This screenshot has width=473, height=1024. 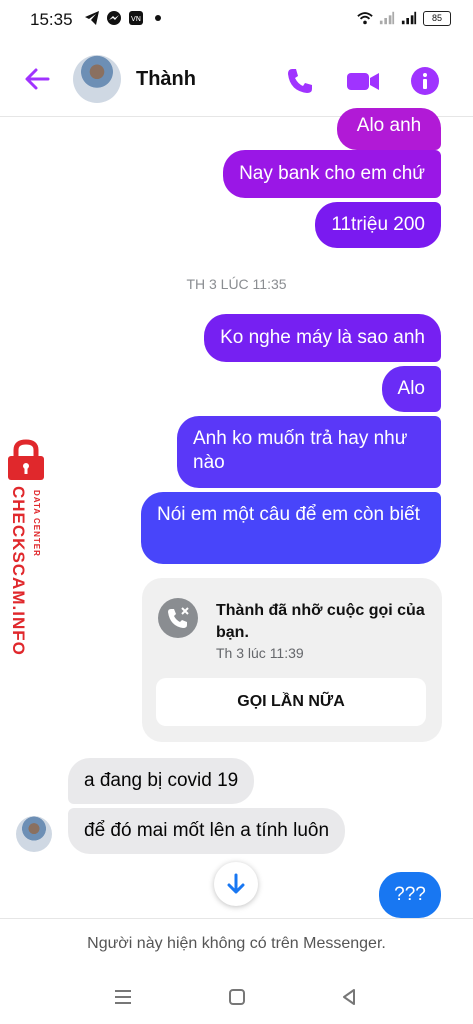 I want to click on message-outgoing: Alo, so click(x=411, y=389).